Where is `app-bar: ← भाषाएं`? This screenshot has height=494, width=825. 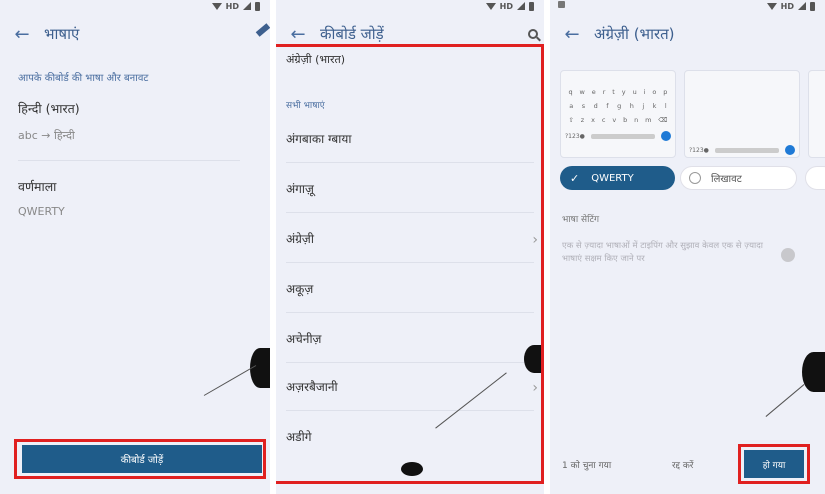 app-bar: ← भाषाएं is located at coordinates (135, 34).